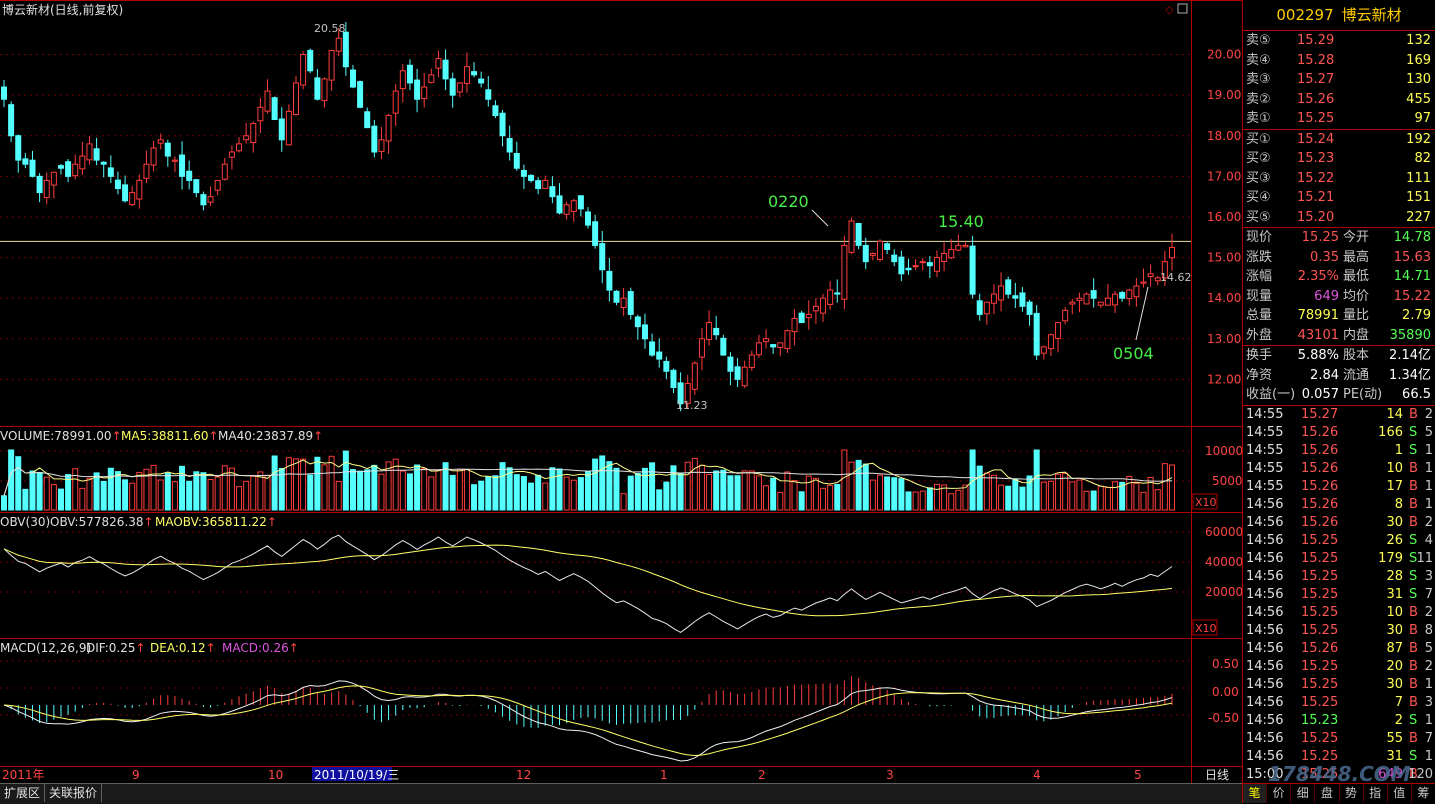 This screenshot has height=804, width=1435. I want to click on panel-tab: 势, so click(1352, 793).